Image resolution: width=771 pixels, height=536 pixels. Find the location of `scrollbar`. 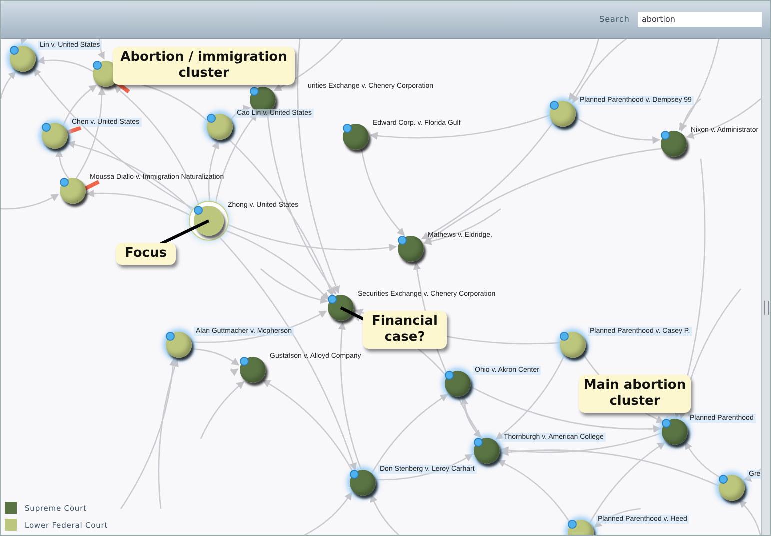

scrollbar is located at coordinates (765, 287).